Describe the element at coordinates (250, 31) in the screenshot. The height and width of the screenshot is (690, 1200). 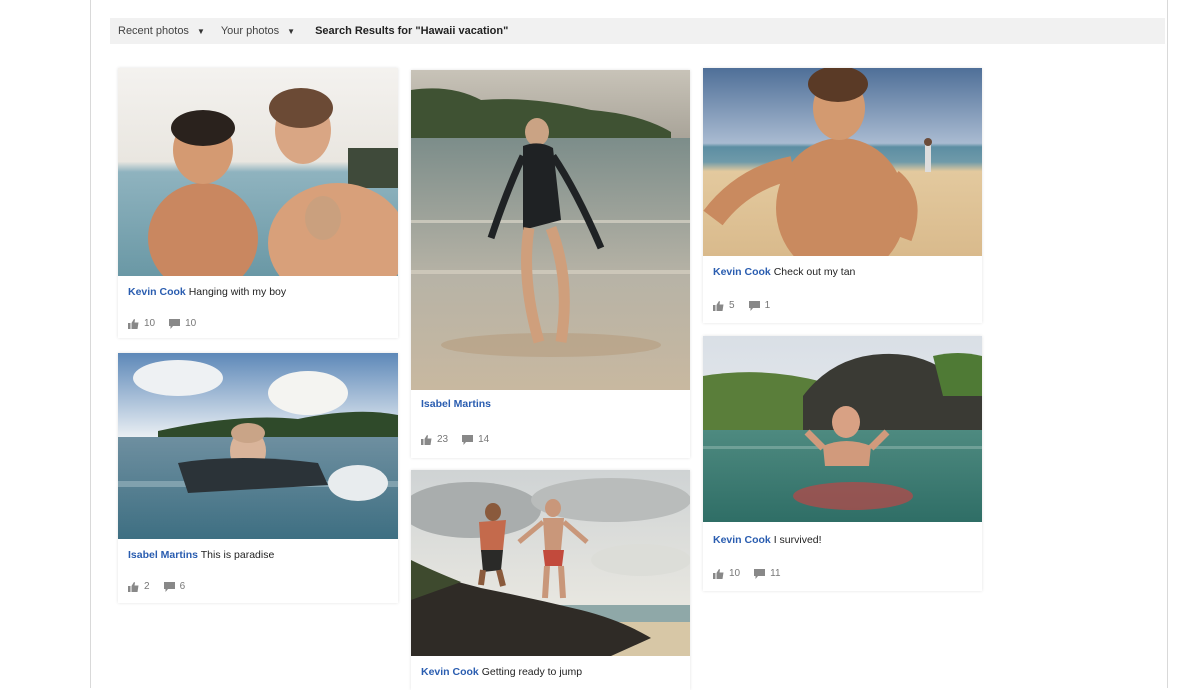
I see `your-photos-label: Your photos` at that location.